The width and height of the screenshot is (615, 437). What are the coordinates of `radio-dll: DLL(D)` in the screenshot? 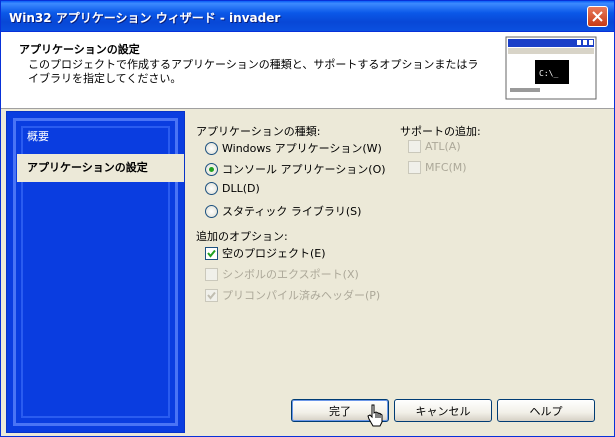 It's located at (232, 188).